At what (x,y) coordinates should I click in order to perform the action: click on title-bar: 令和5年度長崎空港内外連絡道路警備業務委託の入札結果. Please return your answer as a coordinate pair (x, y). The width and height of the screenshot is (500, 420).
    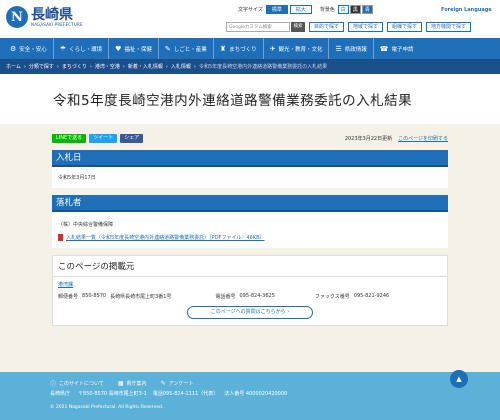
    Looking at the image, I should click on (250, 99).